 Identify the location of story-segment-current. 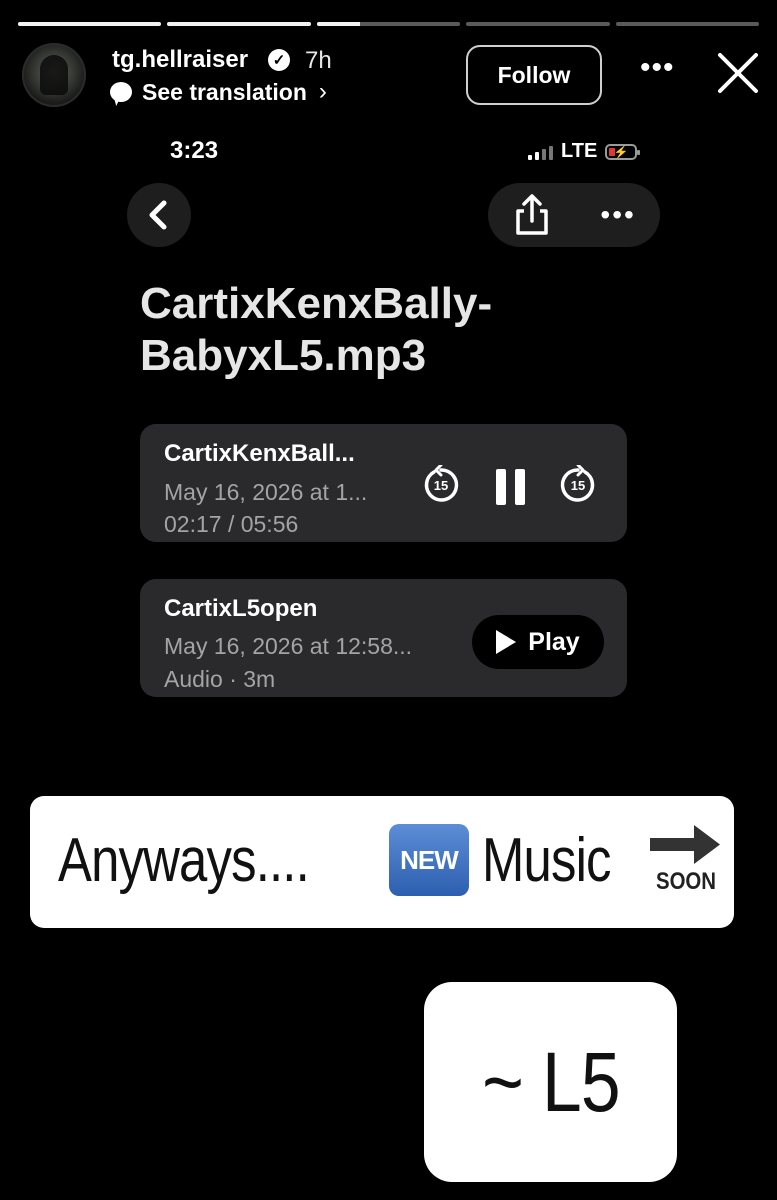
(388, 24).